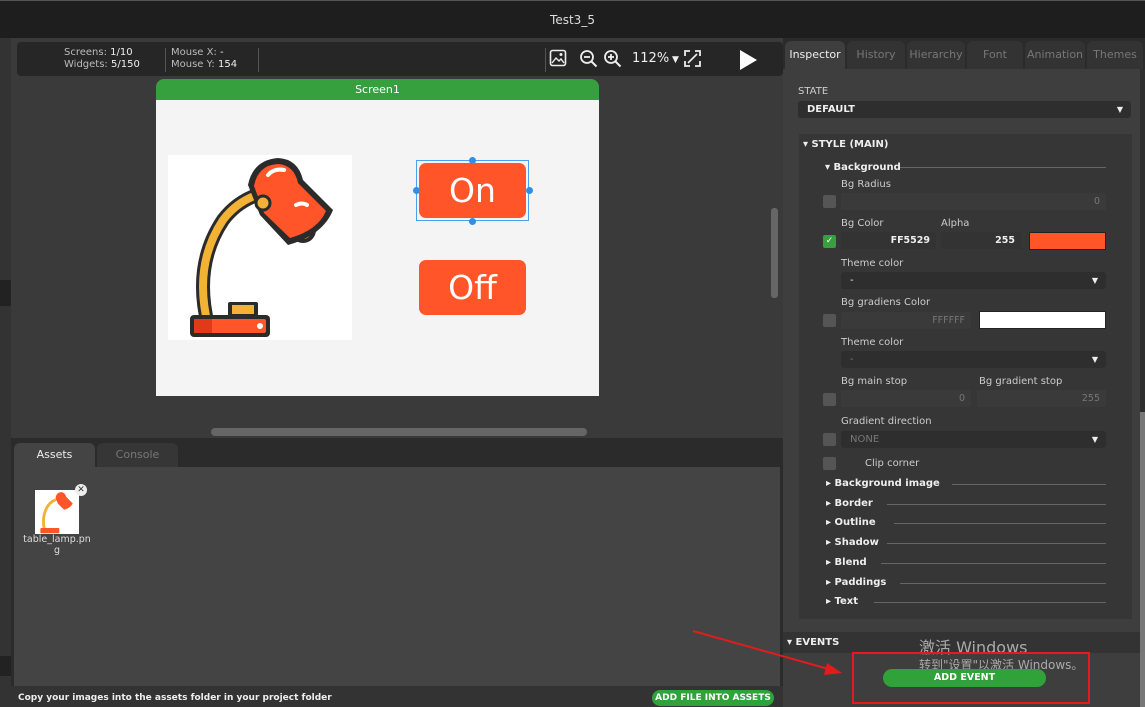 This screenshot has height=707, width=1145. Describe the element at coordinates (1067, 241) in the screenshot. I see `bg-color-swatch` at that location.